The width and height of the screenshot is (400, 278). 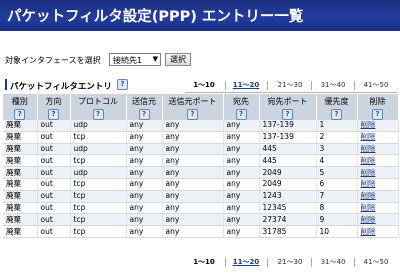 I want to click on cell-priority: 9, so click(x=337, y=220).